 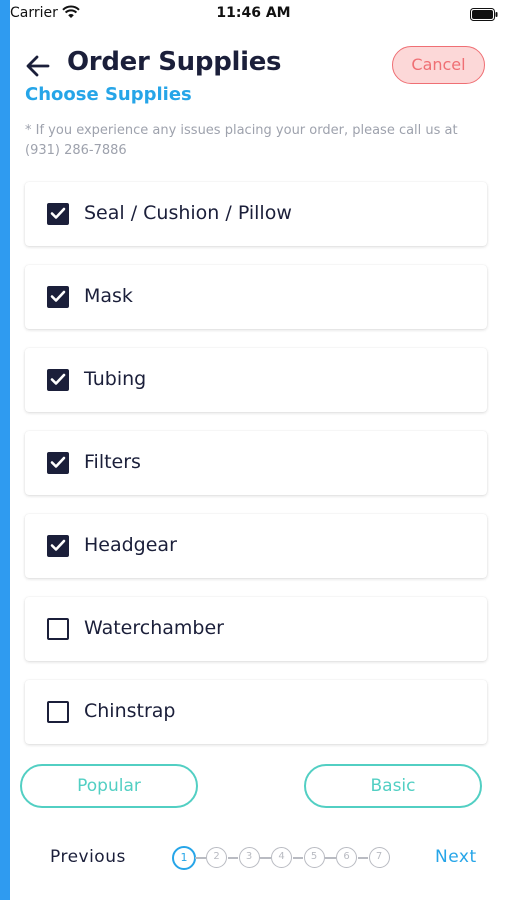 What do you see at coordinates (112, 462) in the screenshot?
I see `supply-label: Filters` at bounding box center [112, 462].